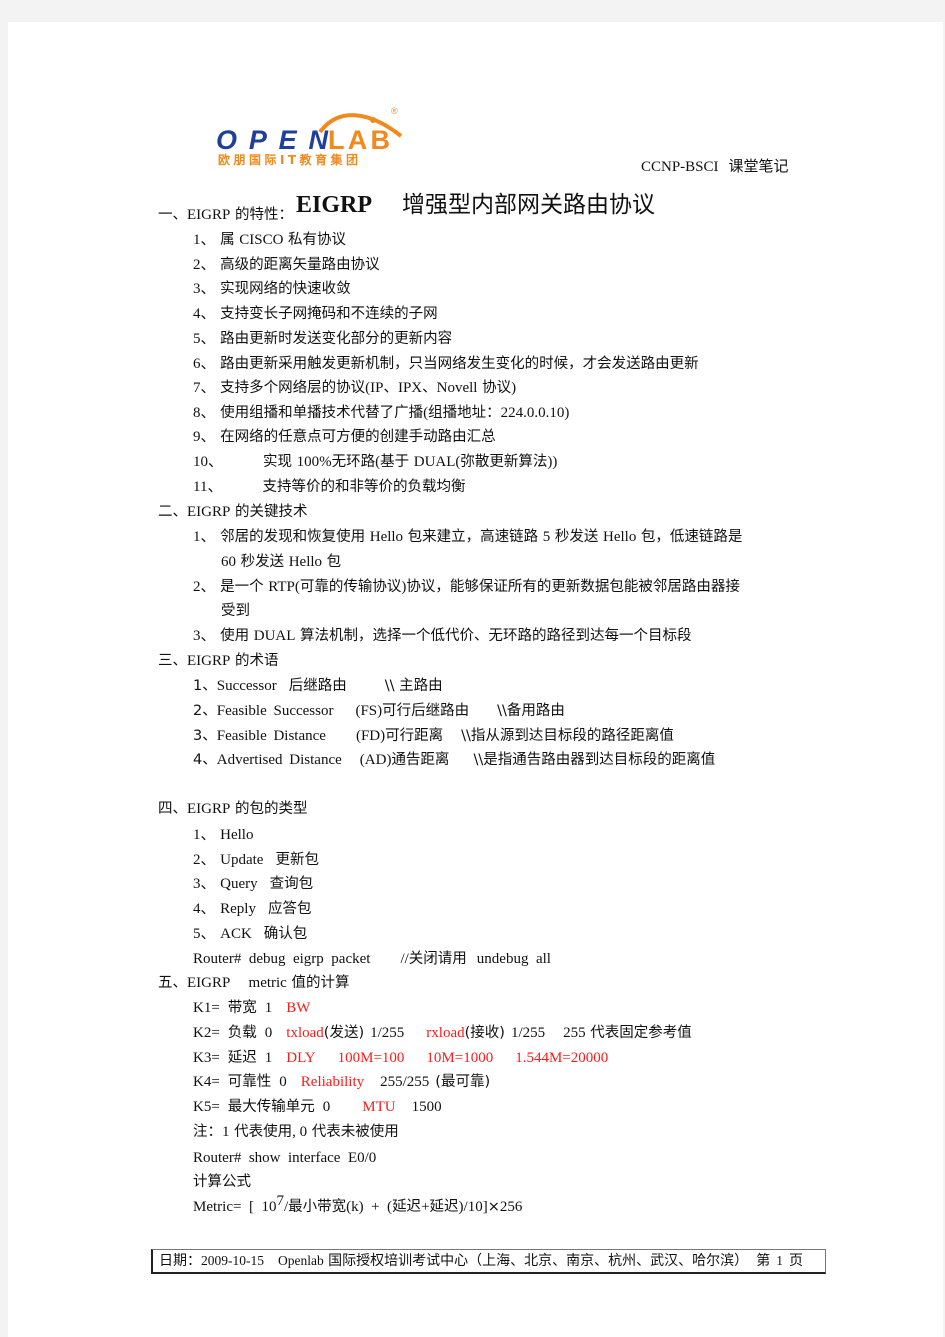  I want to click on text-span: 实现网络的快速收敛, so click(285, 289).